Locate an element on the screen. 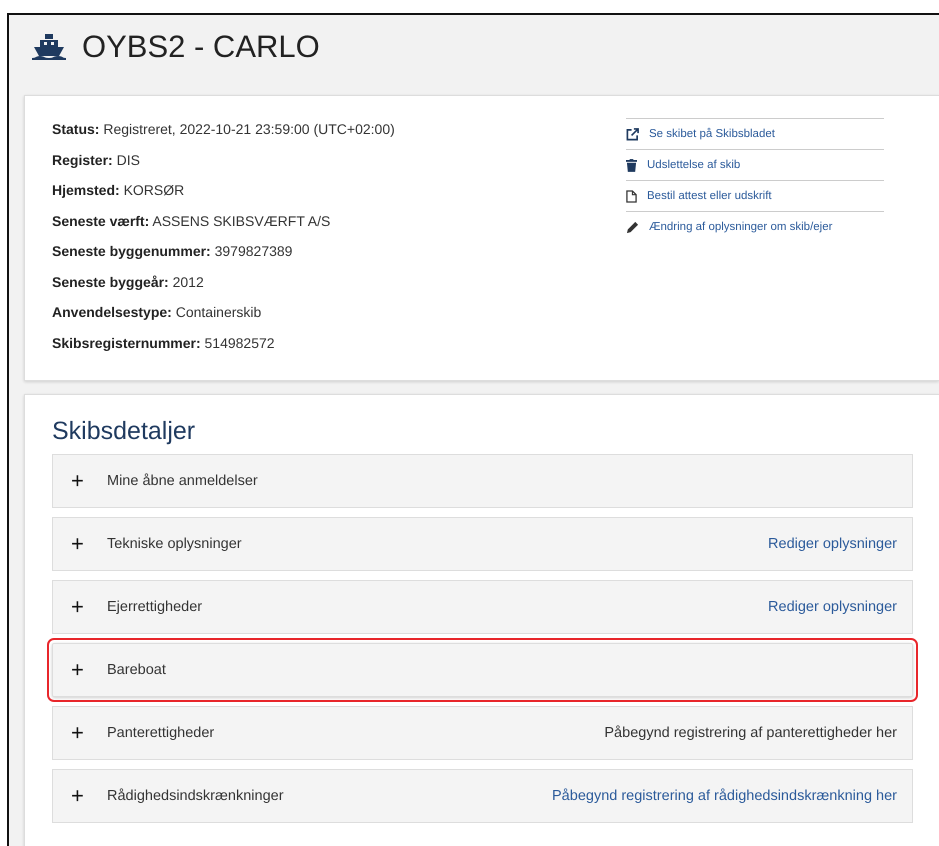  pencil-icon is located at coordinates (632, 227).